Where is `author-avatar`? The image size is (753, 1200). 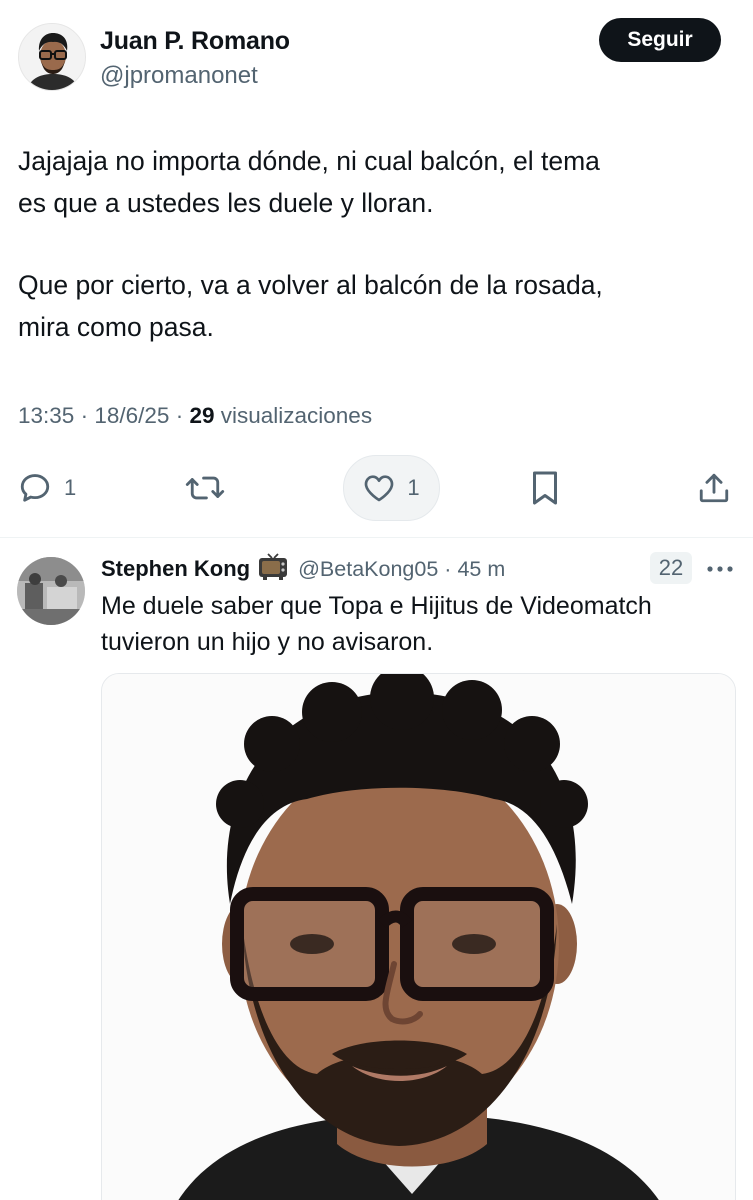 author-avatar is located at coordinates (52, 57).